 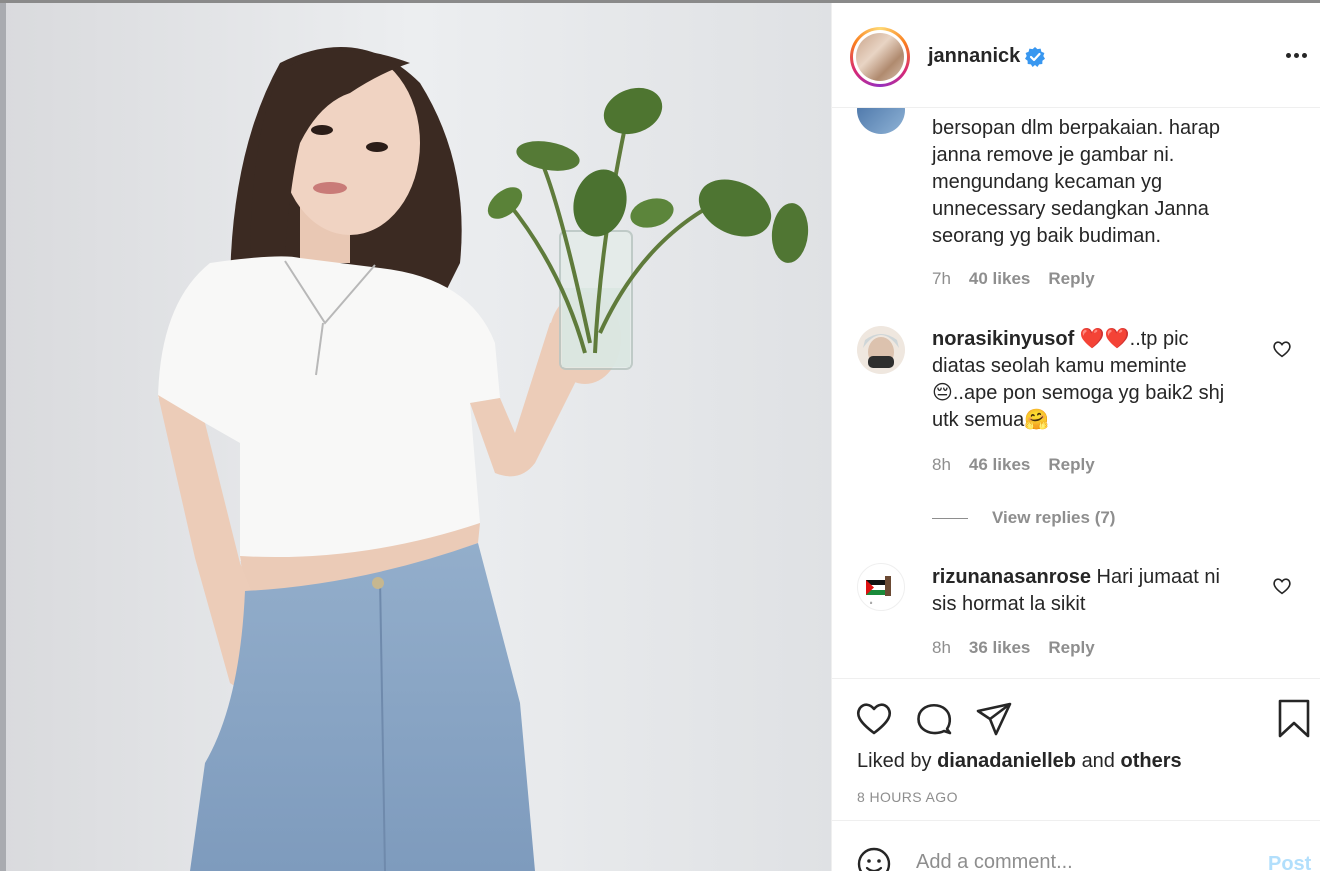 I want to click on smiley-icon, so click(x=874, y=859).